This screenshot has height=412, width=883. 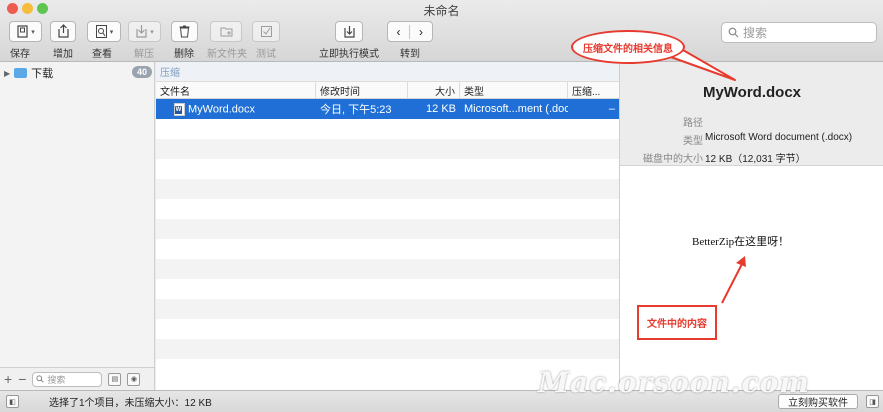 I want to click on file-icon: ▤, so click(x=115, y=379).